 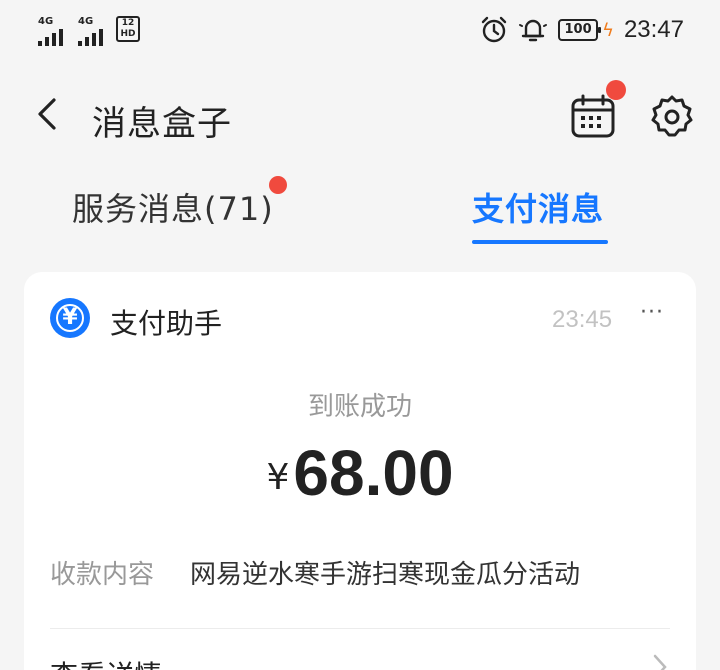 I want to click on payment-status: 到账成功, so click(x=359, y=407).